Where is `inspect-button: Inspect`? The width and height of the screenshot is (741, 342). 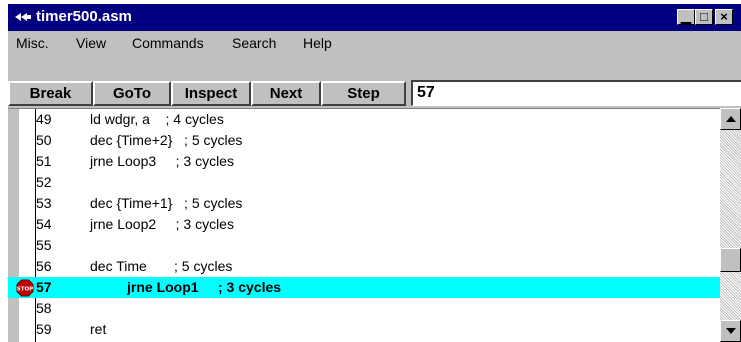
inspect-button: Inspect is located at coordinates (211, 93).